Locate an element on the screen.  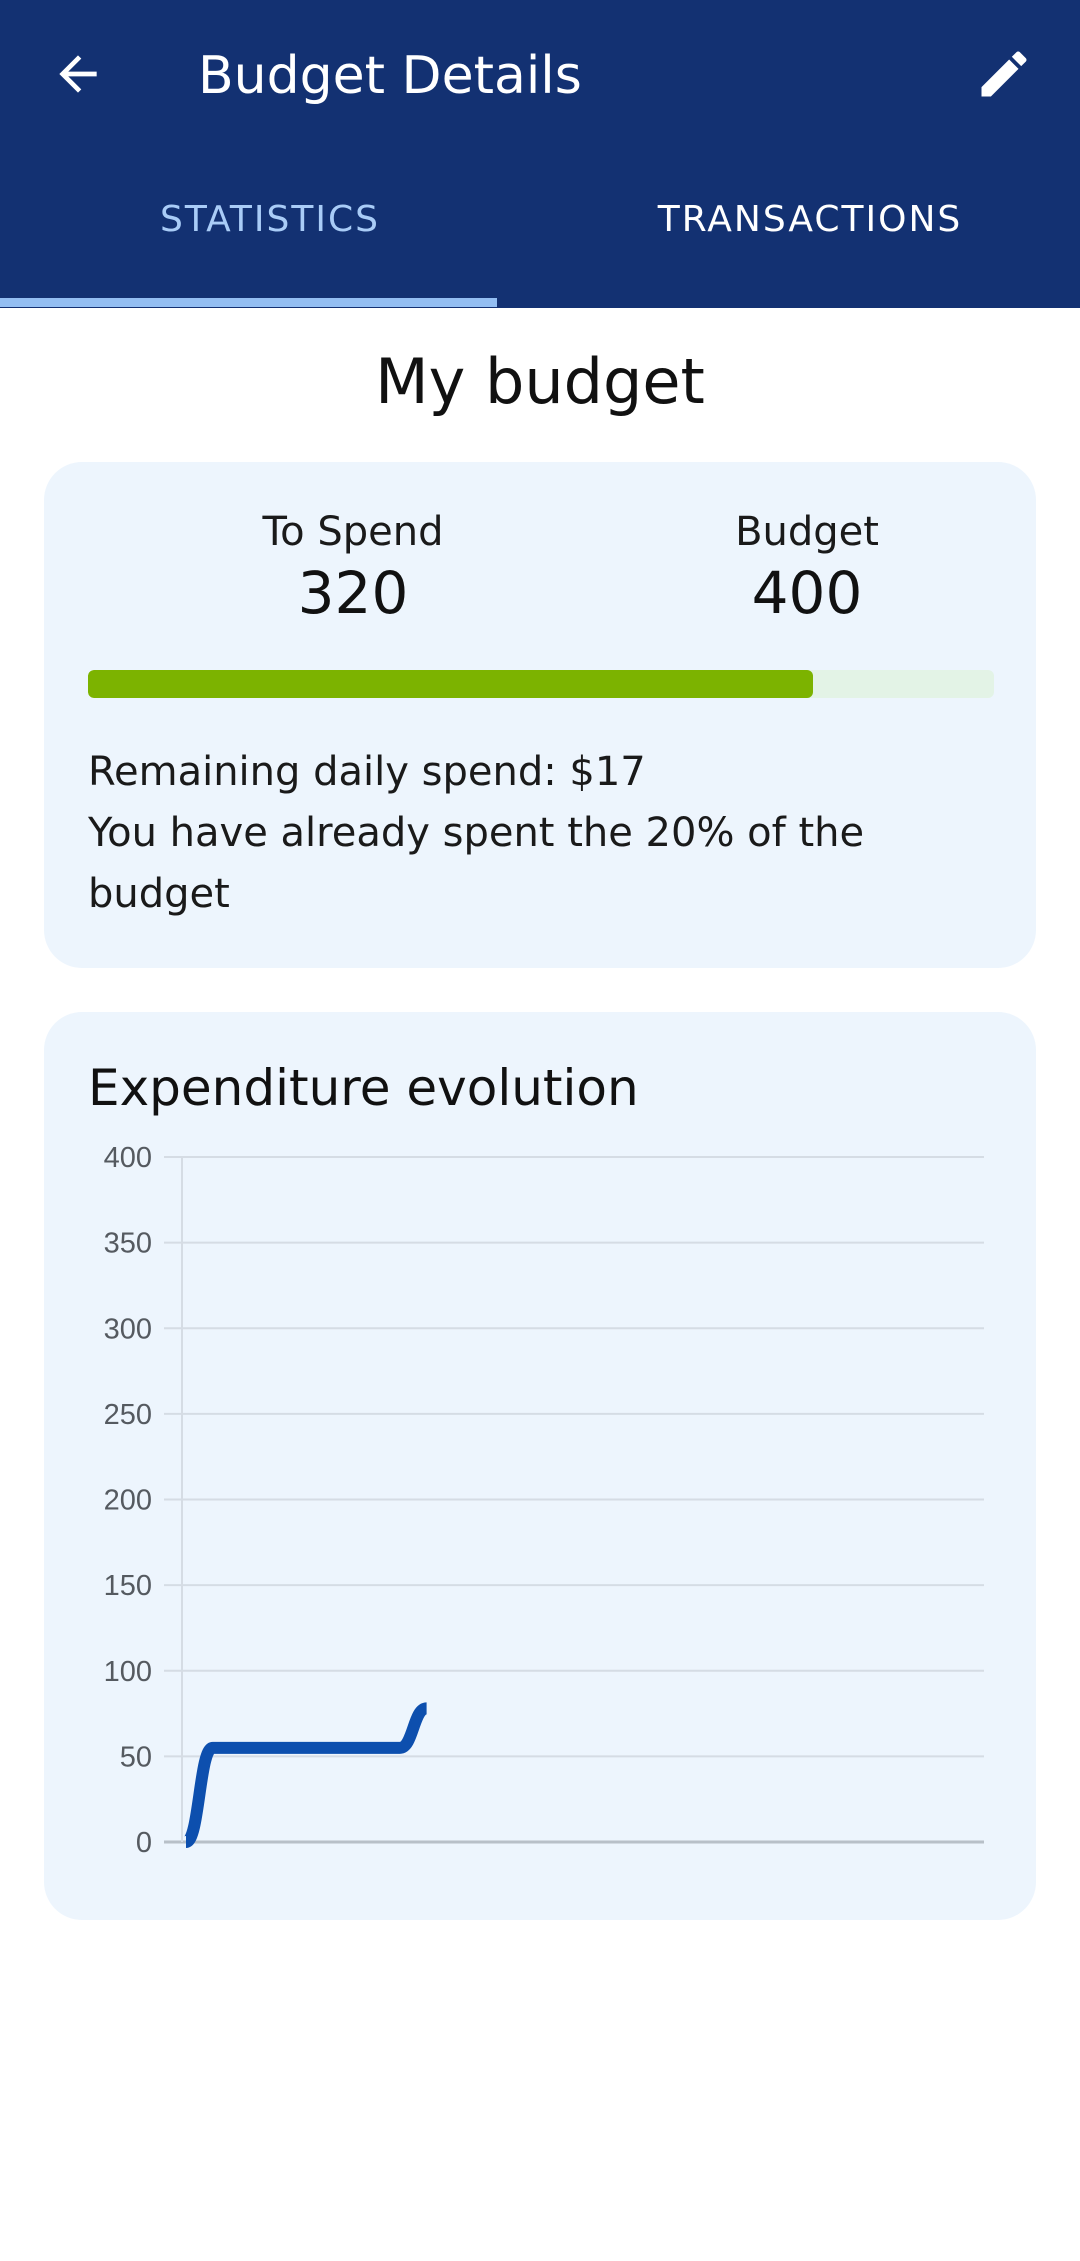
to-spend-stat: To Spend 320 is located at coordinates (353, 567).